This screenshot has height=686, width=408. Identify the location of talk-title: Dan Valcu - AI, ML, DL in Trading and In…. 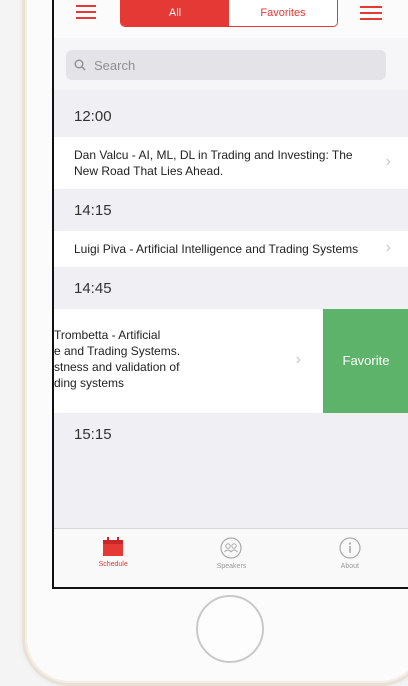
(213, 163).